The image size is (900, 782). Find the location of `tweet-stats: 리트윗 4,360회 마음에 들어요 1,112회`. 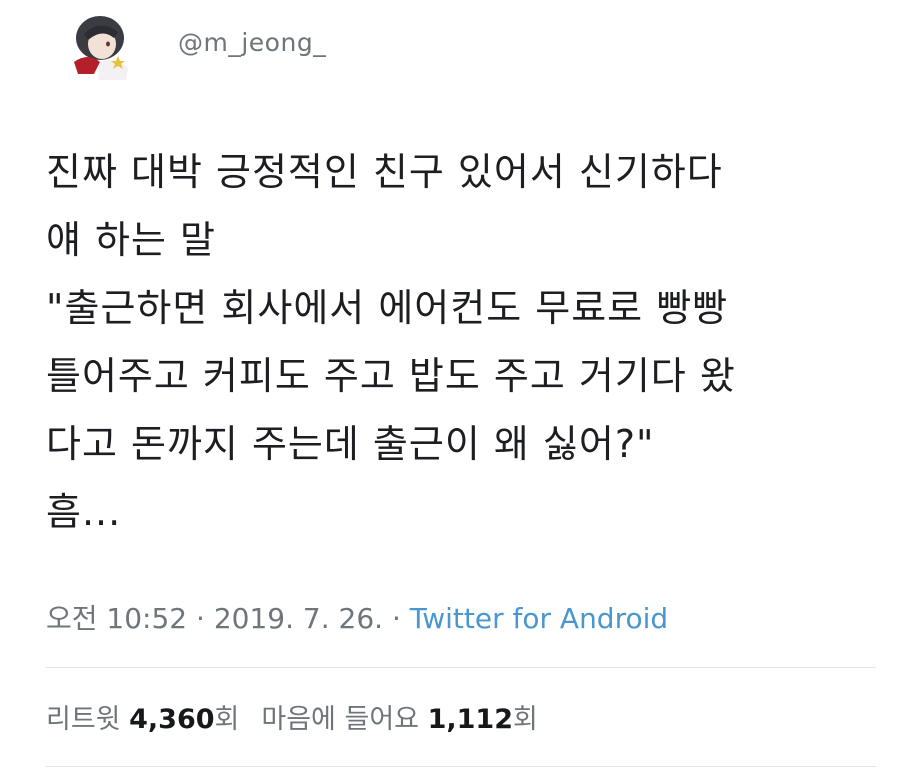

tweet-stats: 리트윗 4,360회 마음에 들어요 1,112회 is located at coordinates (292, 716).